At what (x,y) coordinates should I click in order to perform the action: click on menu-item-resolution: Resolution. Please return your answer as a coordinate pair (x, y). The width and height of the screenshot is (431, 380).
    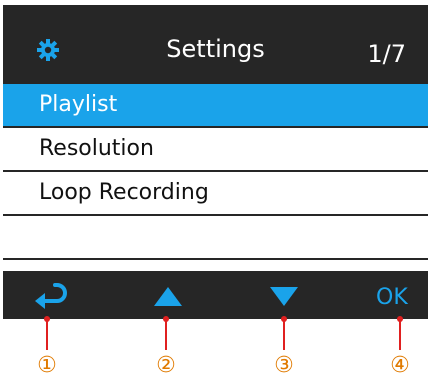
    Looking at the image, I should click on (215, 150).